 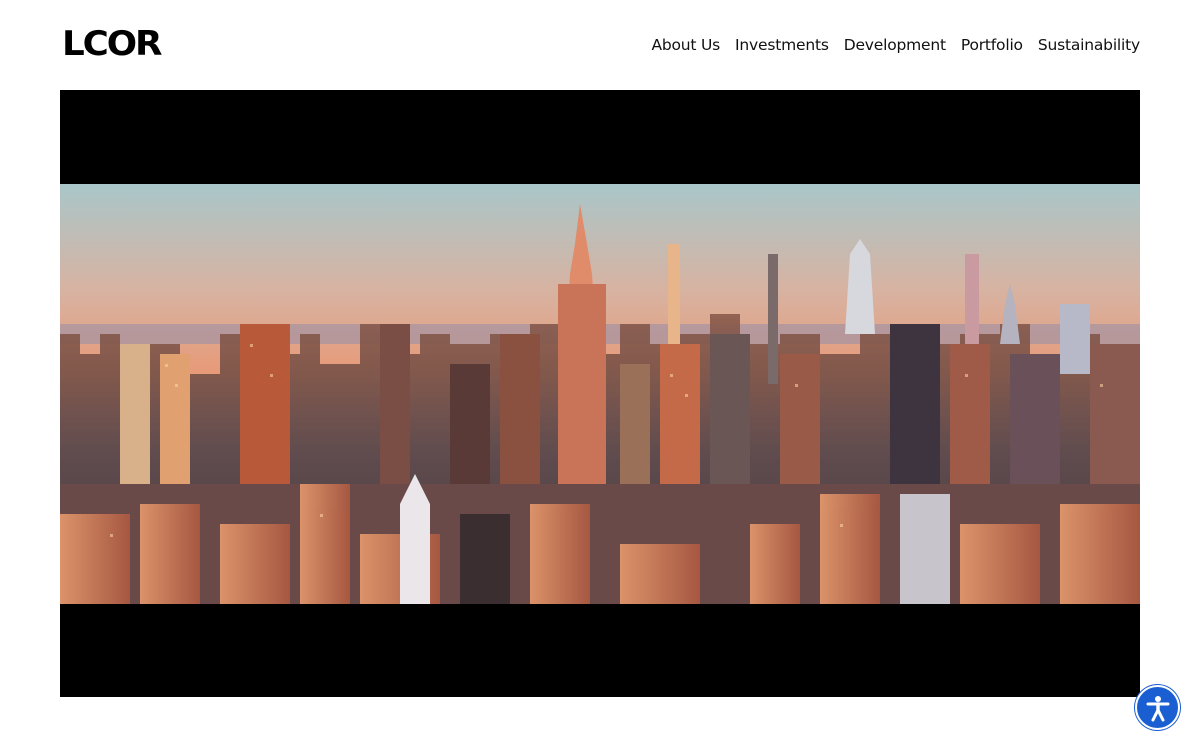 I want to click on lcor-logo: LCOR, so click(x=112, y=44).